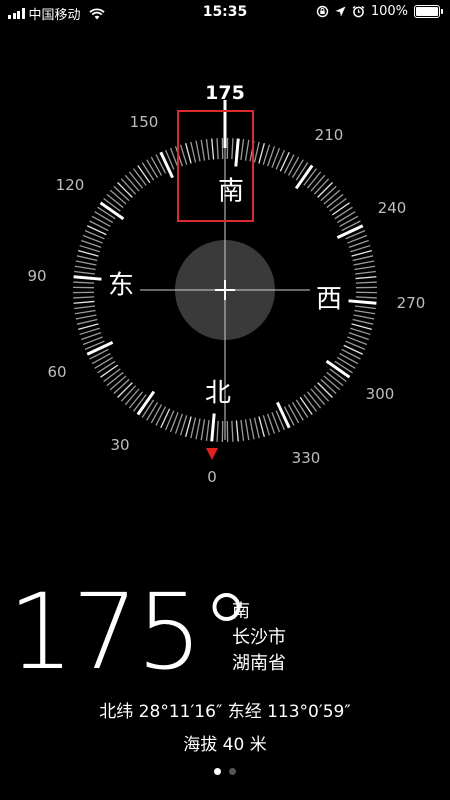 This screenshot has height=800, width=450. I want to click on degree-label-0: 0, so click(212, 477).